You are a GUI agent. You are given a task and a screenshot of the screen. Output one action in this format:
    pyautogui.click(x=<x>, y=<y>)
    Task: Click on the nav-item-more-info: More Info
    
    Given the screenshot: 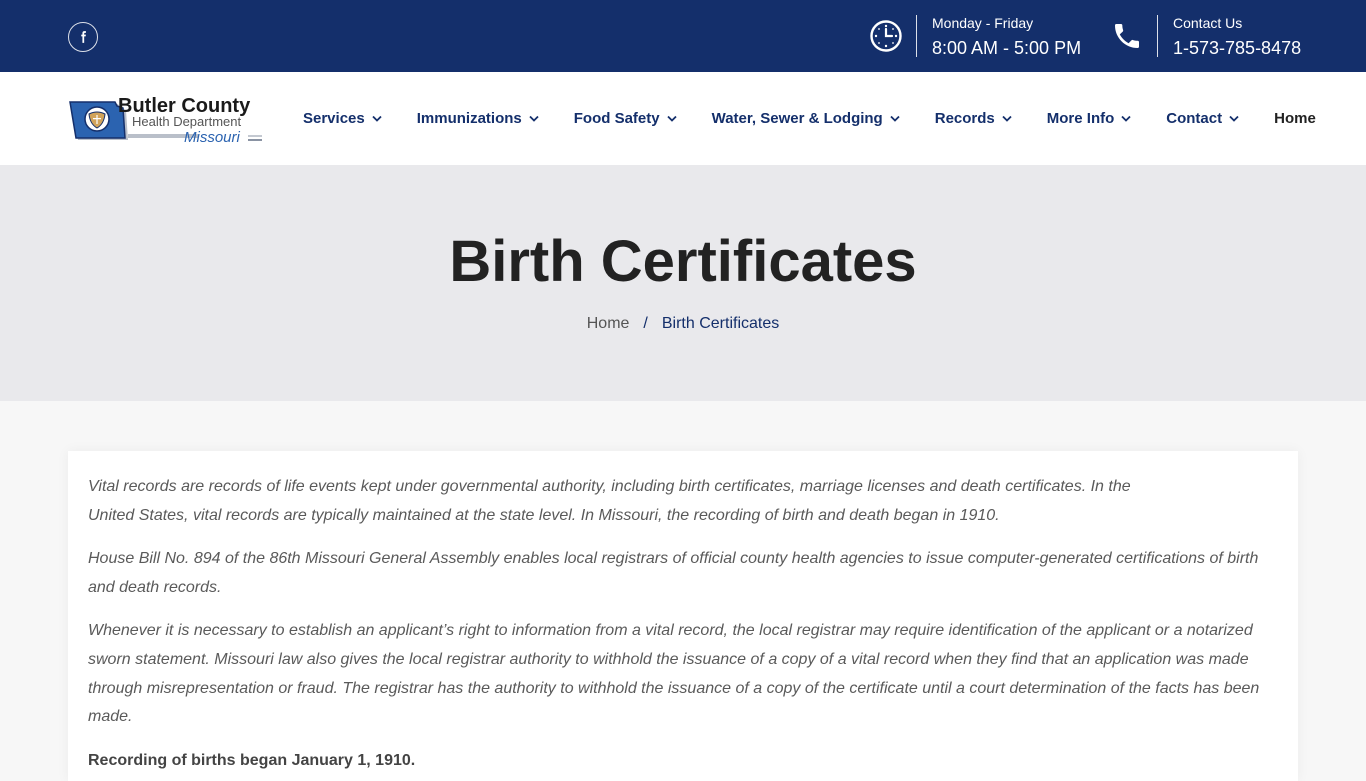 What is the action you would take?
    pyautogui.click(x=1089, y=118)
    